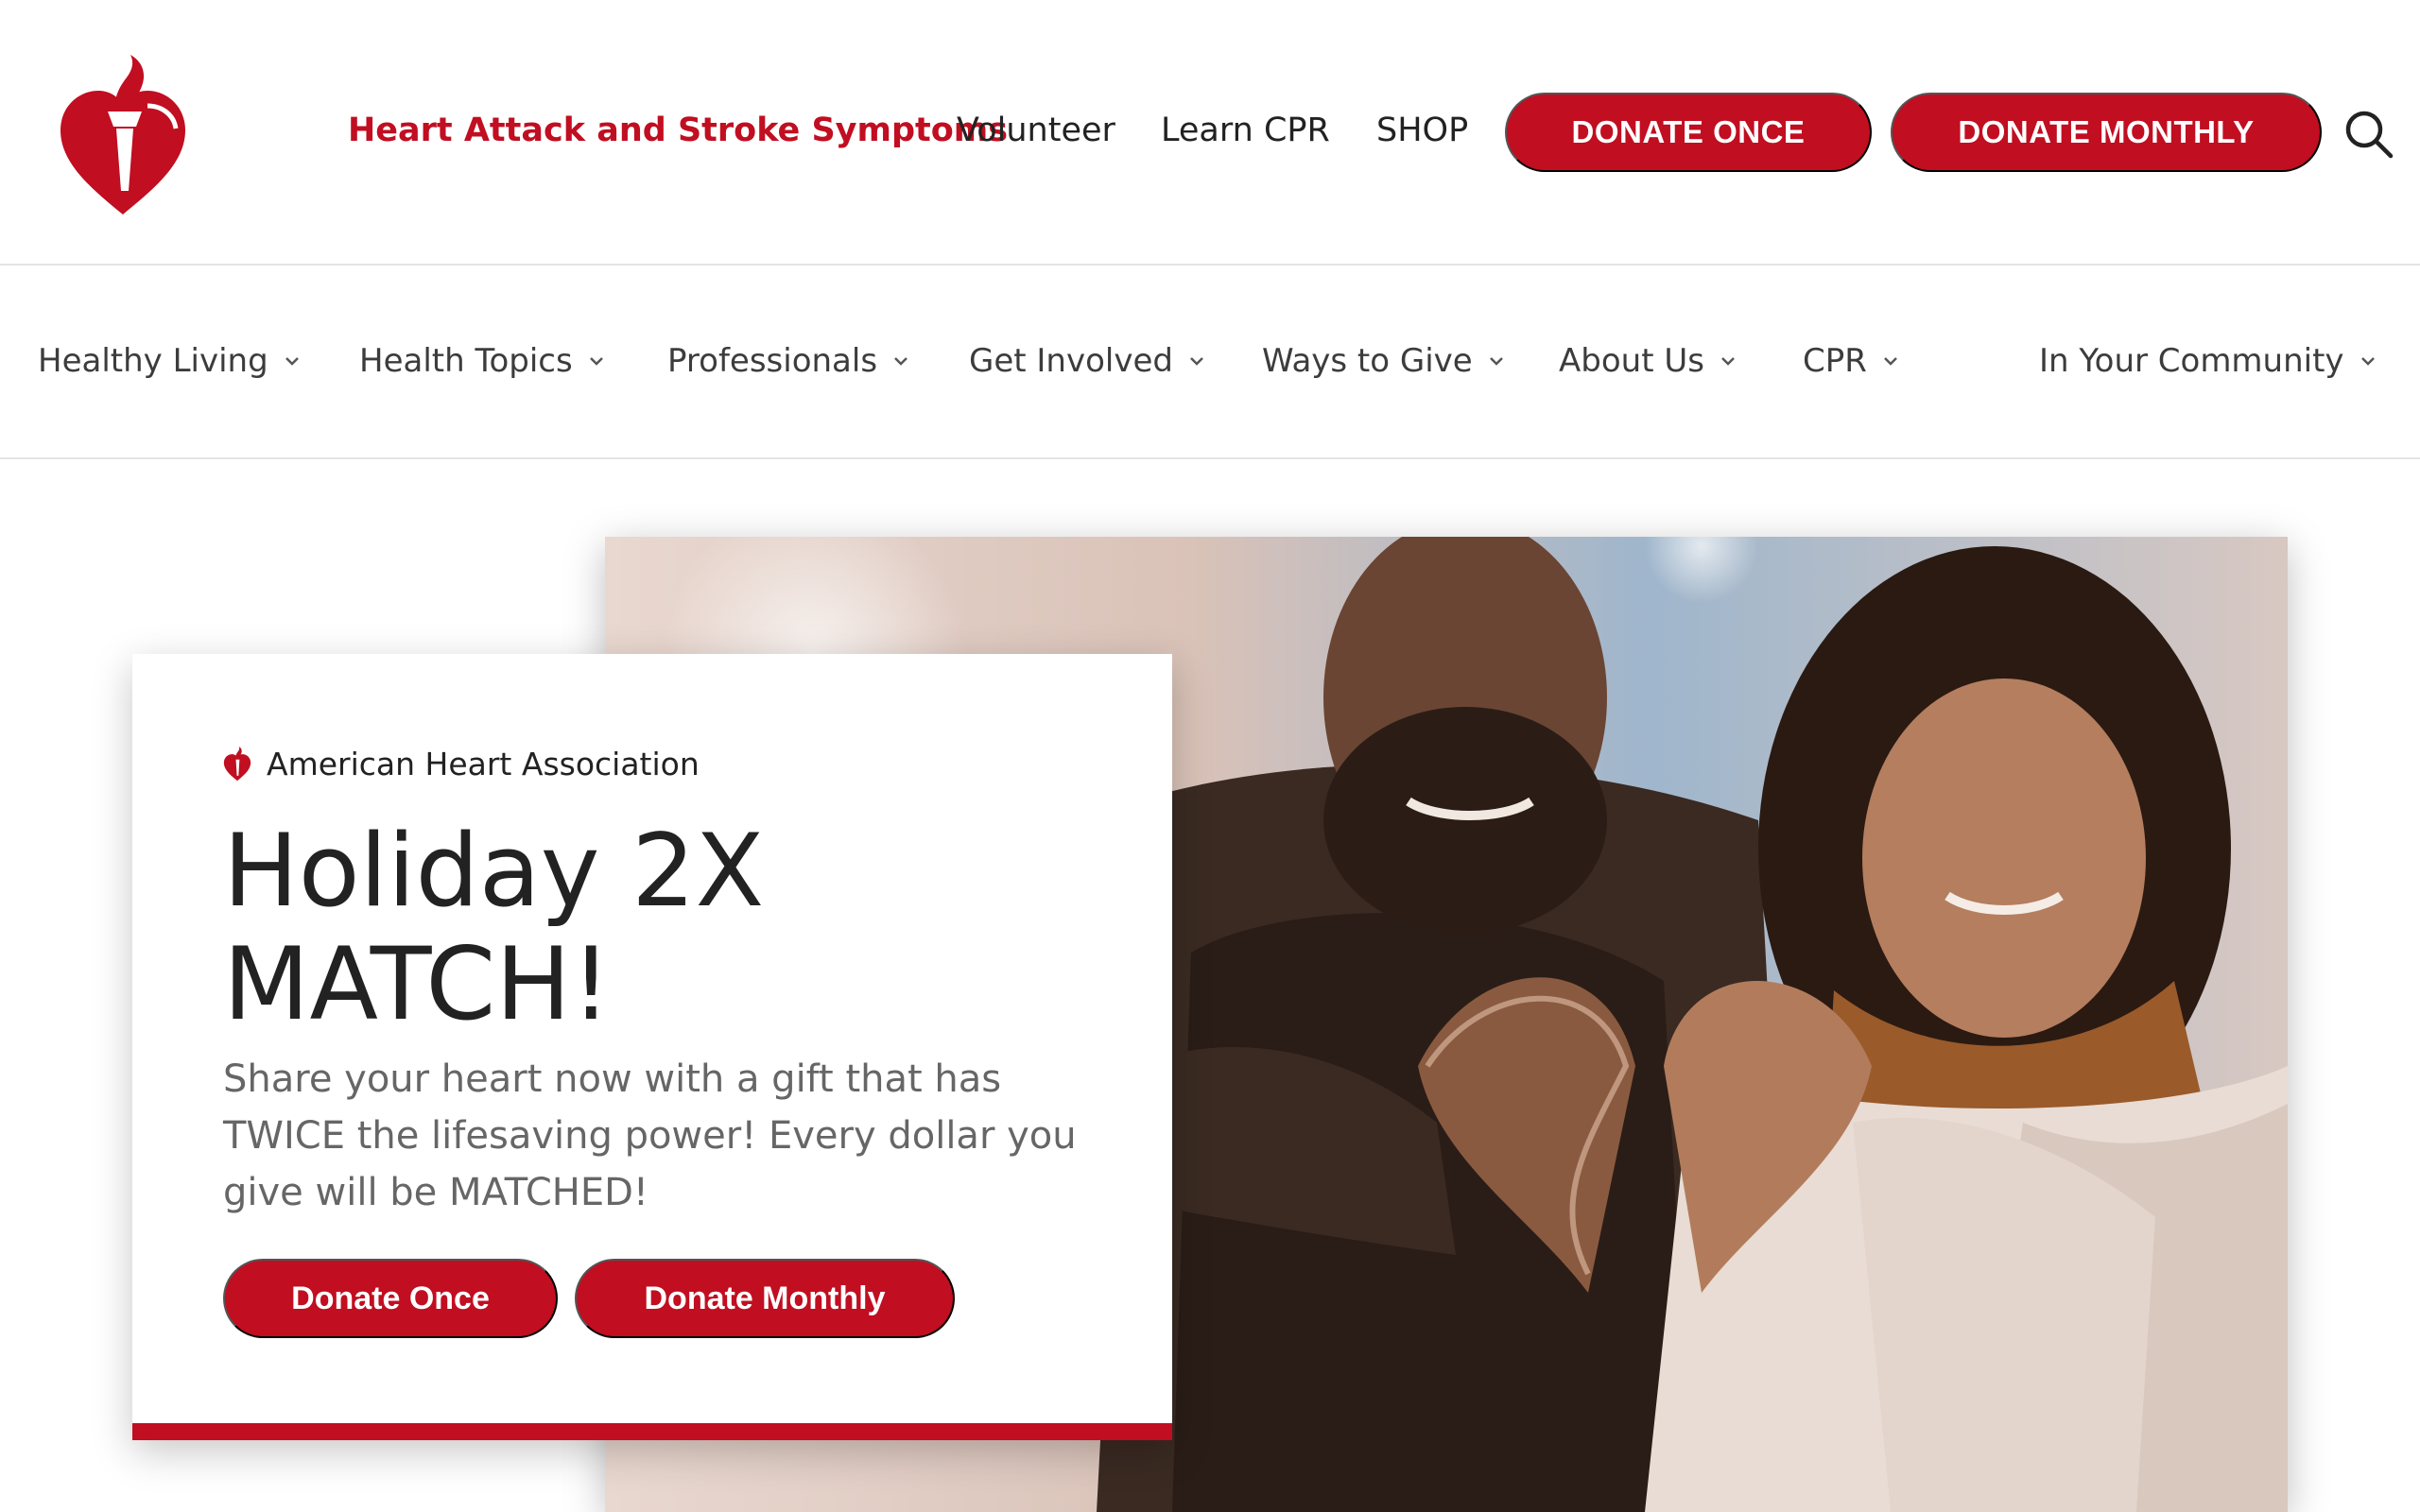 The image size is (2420, 1512). I want to click on nav-healthy-living: Healthy Living, so click(171, 361).